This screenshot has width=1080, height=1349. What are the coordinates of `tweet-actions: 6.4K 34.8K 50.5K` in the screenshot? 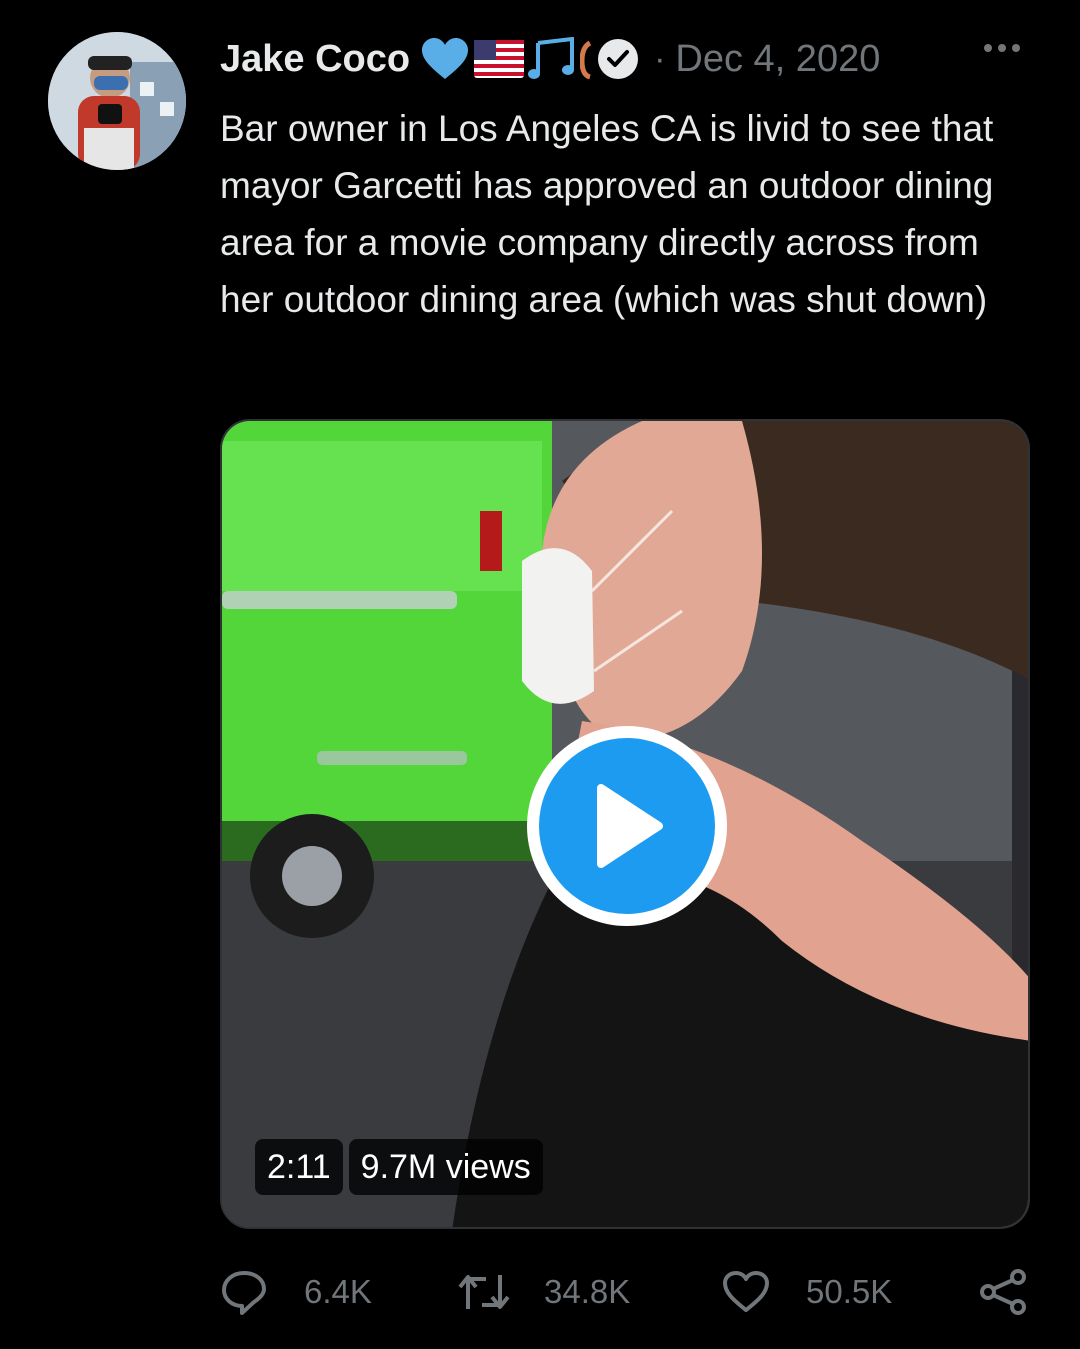 It's located at (625, 1292).